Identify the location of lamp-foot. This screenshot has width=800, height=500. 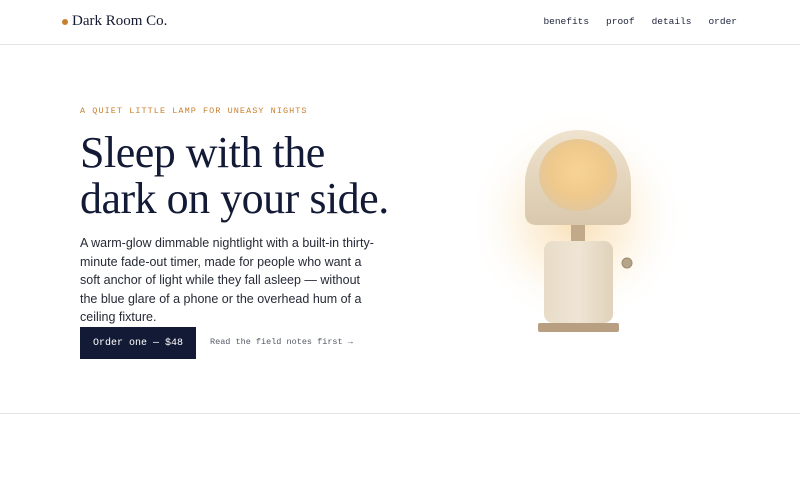
(578, 327).